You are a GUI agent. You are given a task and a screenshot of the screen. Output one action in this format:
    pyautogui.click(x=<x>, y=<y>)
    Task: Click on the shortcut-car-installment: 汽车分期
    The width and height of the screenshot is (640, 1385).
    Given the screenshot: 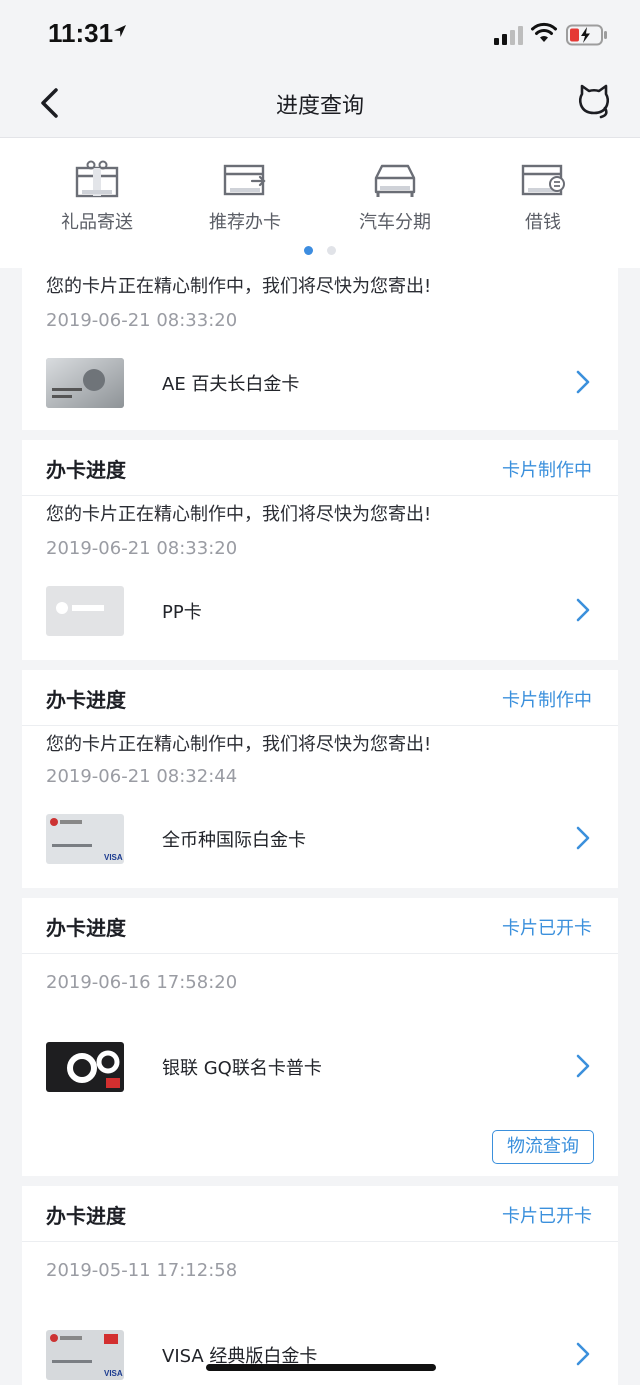 What is the action you would take?
    pyautogui.click(x=395, y=197)
    